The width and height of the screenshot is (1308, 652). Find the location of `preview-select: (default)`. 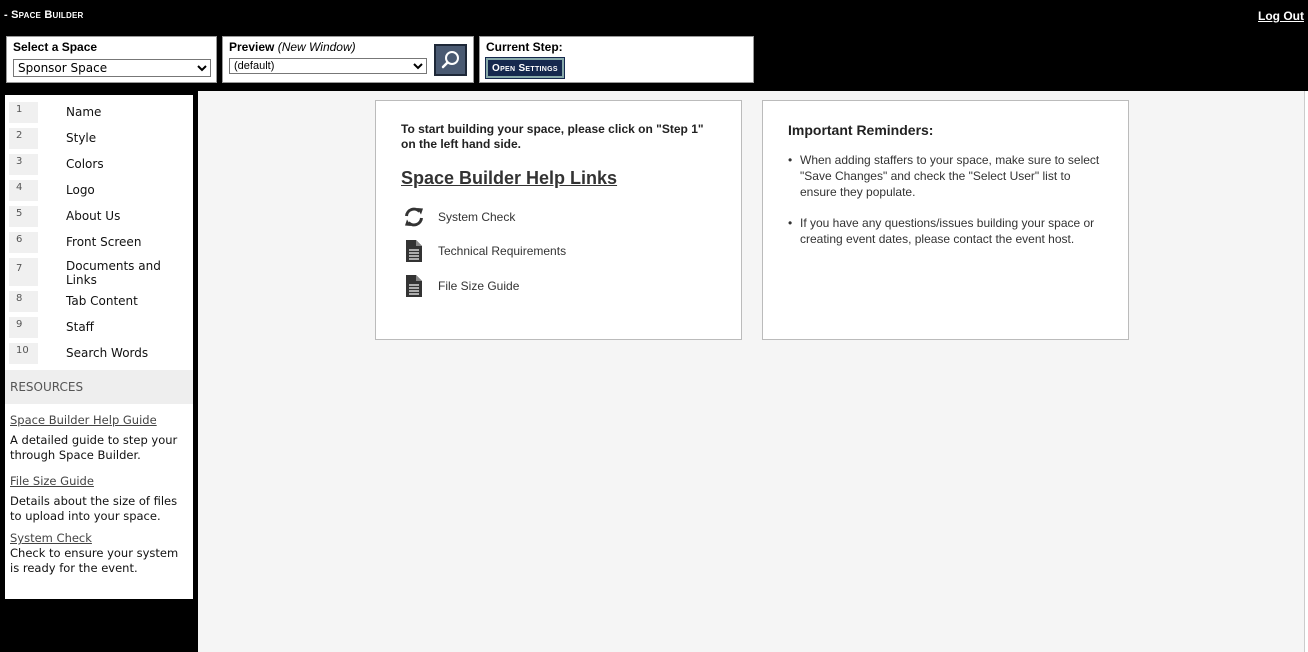

preview-select: (default) is located at coordinates (328, 66).